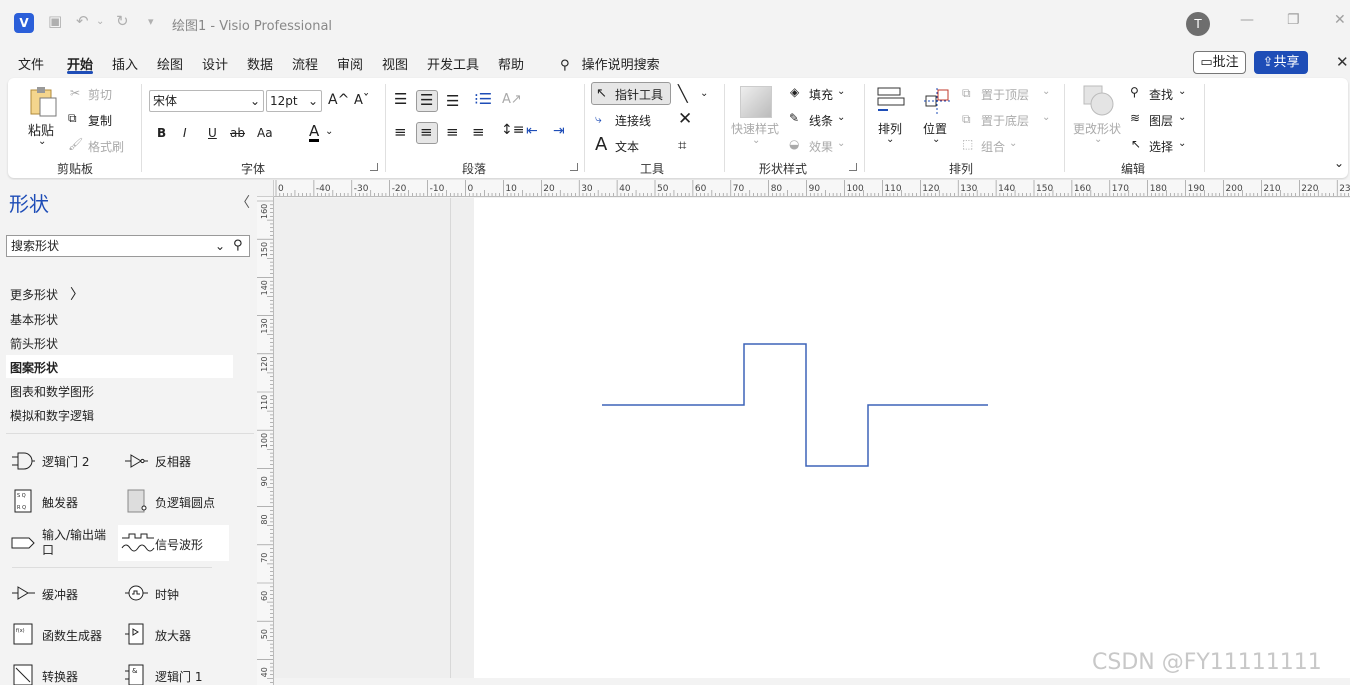 This screenshot has width=1350, height=685. Describe the element at coordinates (756, 140) in the screenshot. I see `quick-styles-dropdown-icon: ⌄` at that location.